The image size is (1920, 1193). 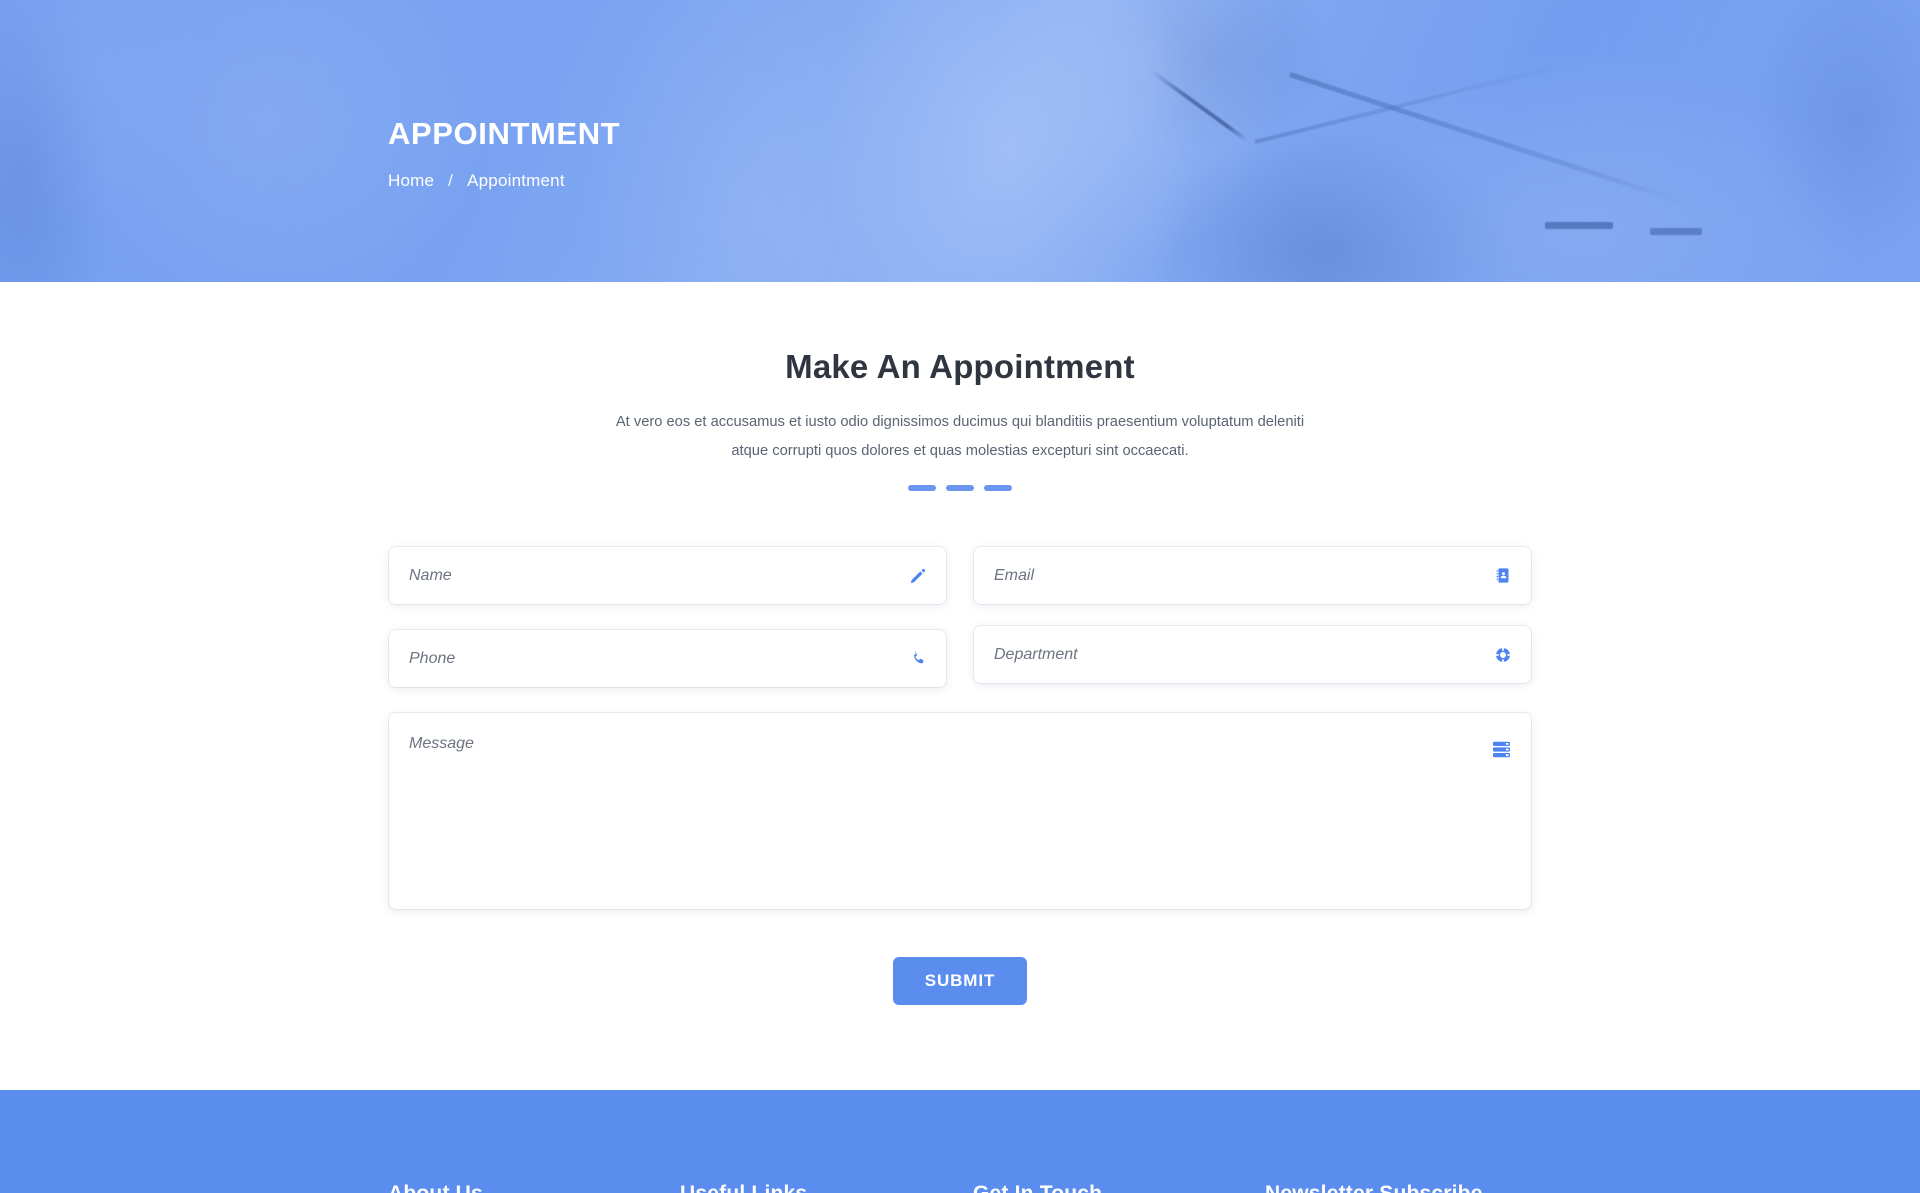 I want to click on address-book-icon, so click(x=1503, y=576).